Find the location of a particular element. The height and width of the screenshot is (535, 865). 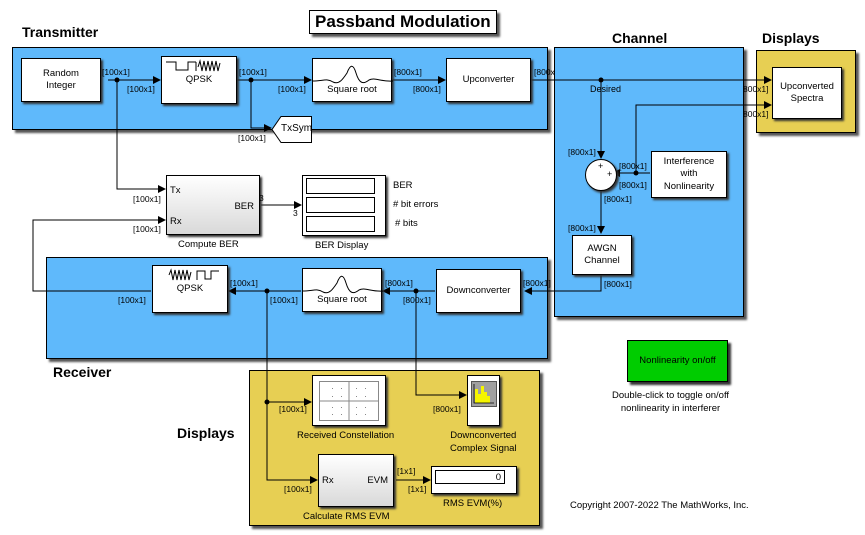

random-integer-label: Random Integer is located at coordinates (61, 79).